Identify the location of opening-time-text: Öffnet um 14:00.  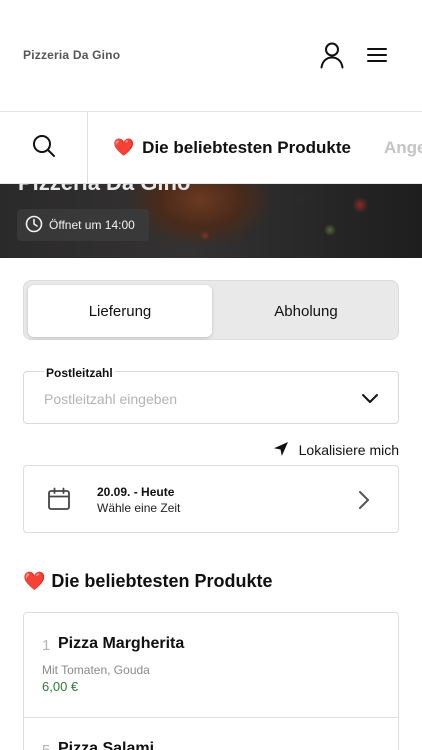
(92, 225).